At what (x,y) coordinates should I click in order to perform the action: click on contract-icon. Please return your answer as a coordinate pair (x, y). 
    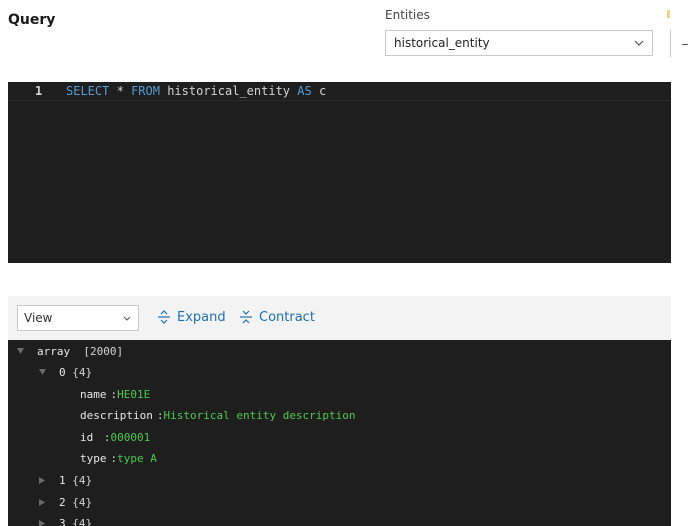
    Looking at the image, I should click on (246, 317).